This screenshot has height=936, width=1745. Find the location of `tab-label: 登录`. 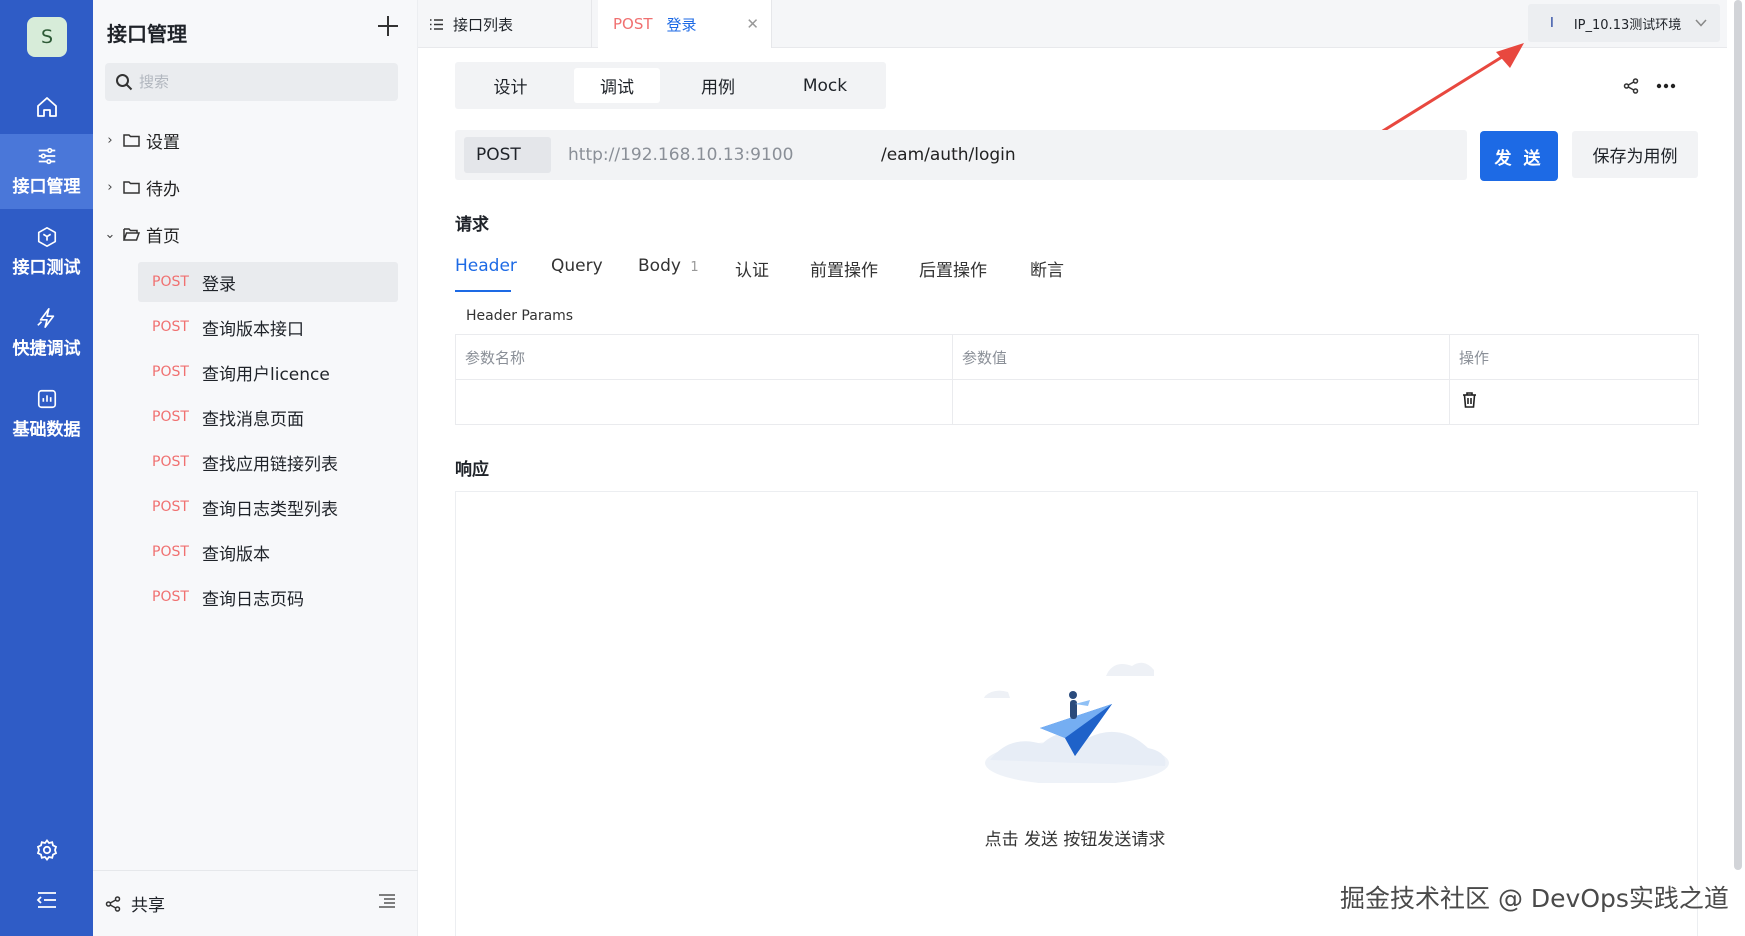

tab-label: 登录 is located at coordinates (681, 24).